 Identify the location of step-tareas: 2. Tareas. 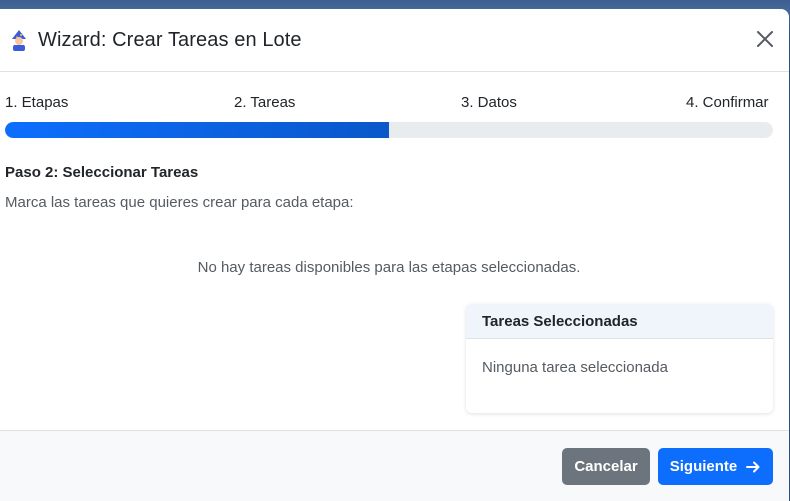
(265, 102).